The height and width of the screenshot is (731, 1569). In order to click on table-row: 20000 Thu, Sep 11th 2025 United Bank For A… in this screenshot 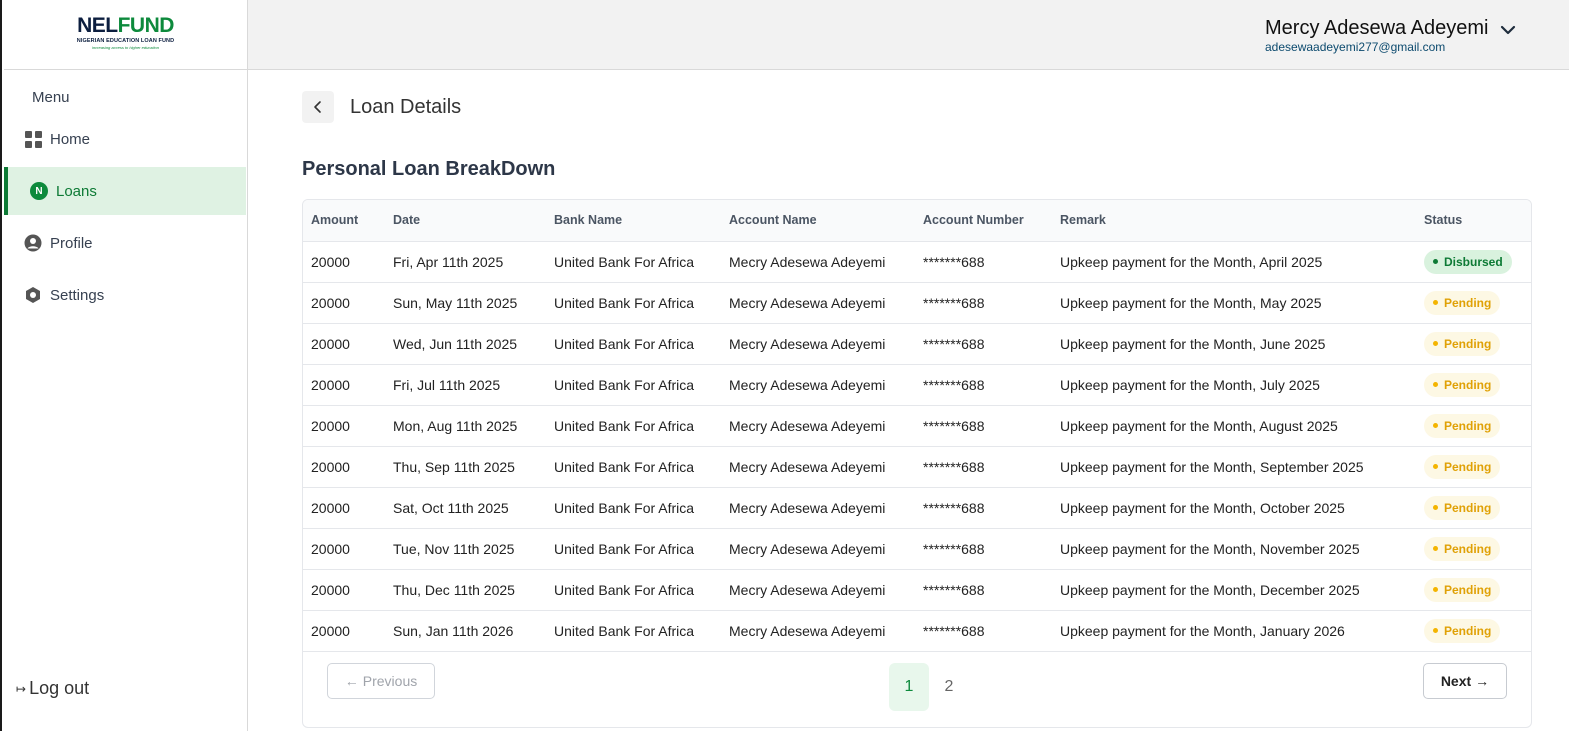, I will do `click(917, 467)`.